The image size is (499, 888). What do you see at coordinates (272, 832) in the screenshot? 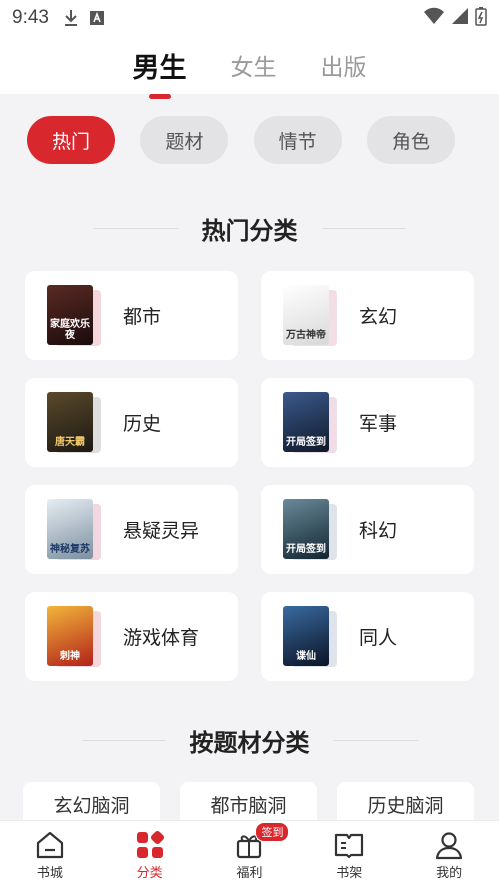
I see `checkin-badge: 签到` at bounding box center [272, 832].